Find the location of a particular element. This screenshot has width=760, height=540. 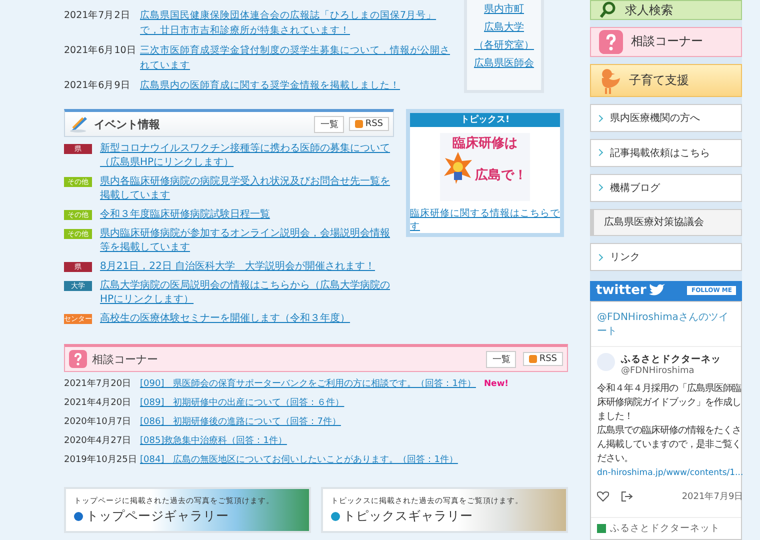

event-link: 県内各臨床研修病院の病院見学受入れ状況及びお問合せ先一覧を掲載しています is located at coordinates (247, 189).